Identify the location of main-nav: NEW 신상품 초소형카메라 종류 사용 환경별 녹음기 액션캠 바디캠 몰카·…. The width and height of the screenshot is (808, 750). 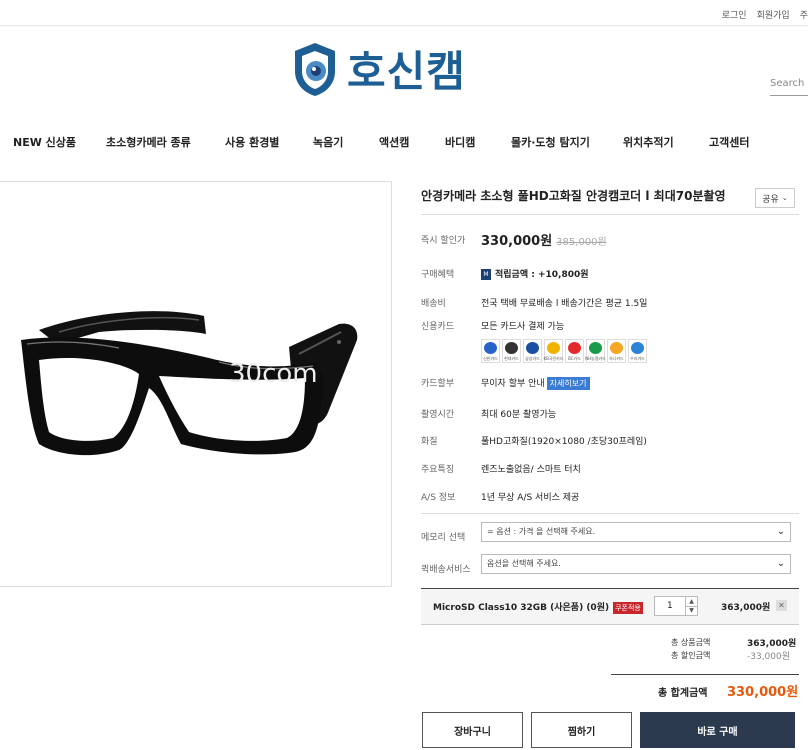
(404, 142).